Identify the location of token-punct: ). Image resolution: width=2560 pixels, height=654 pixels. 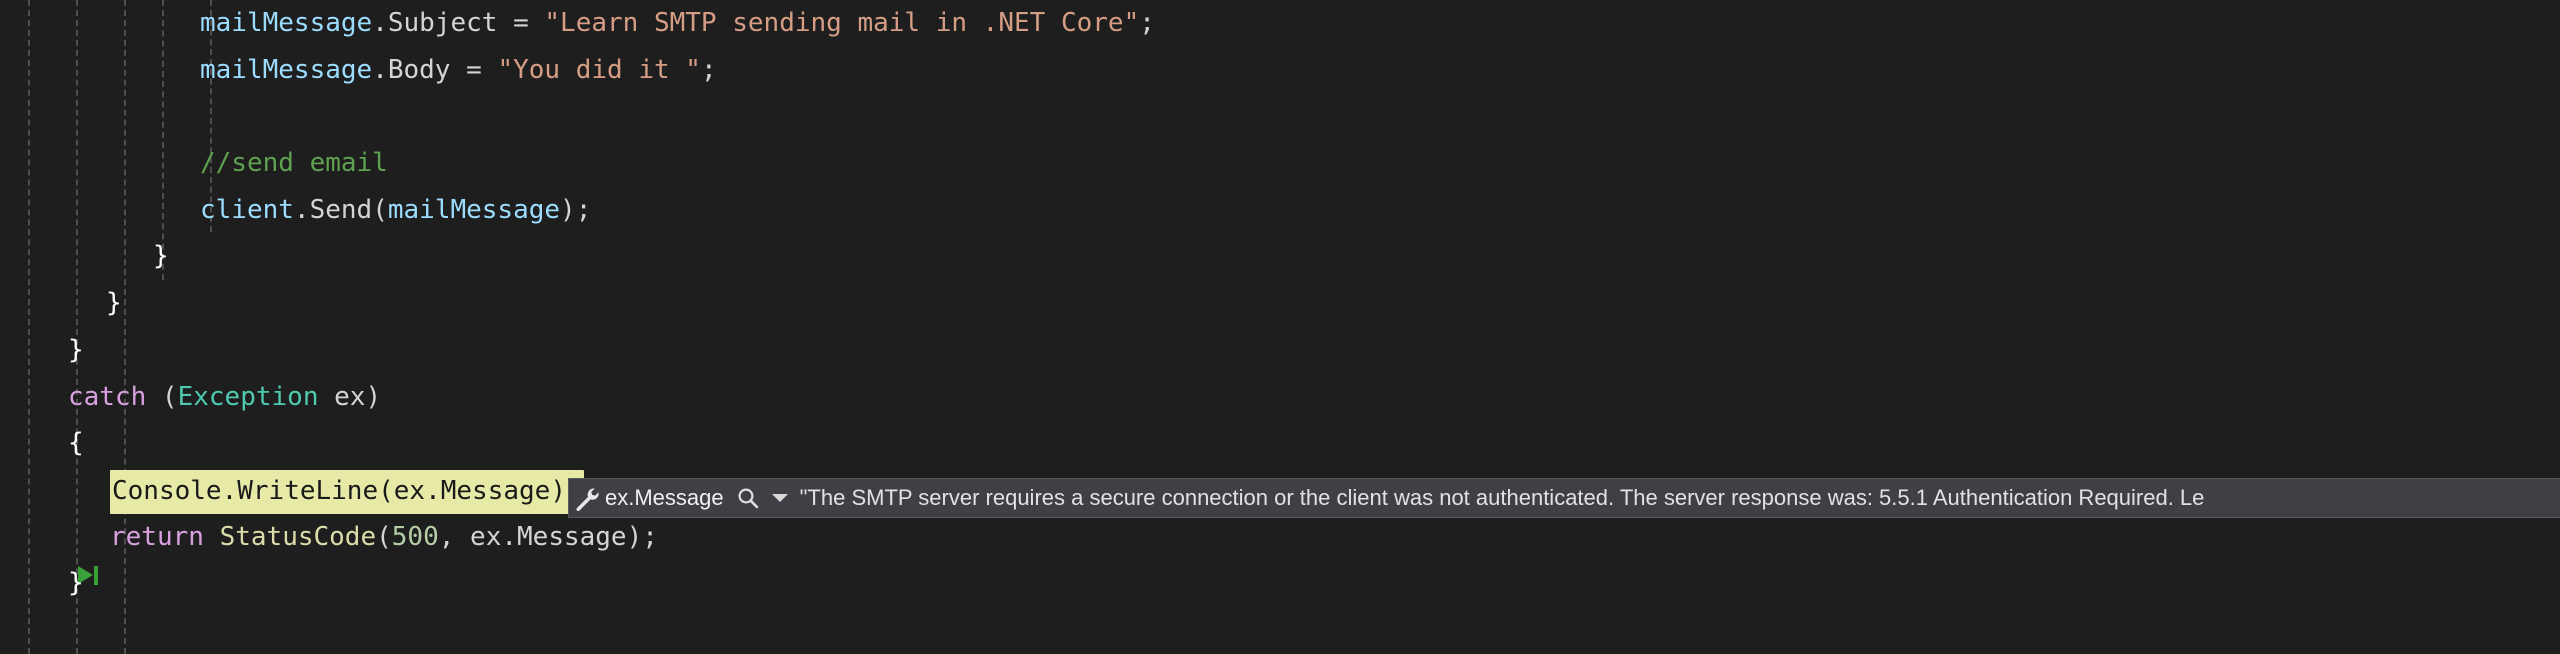
(373, 396).